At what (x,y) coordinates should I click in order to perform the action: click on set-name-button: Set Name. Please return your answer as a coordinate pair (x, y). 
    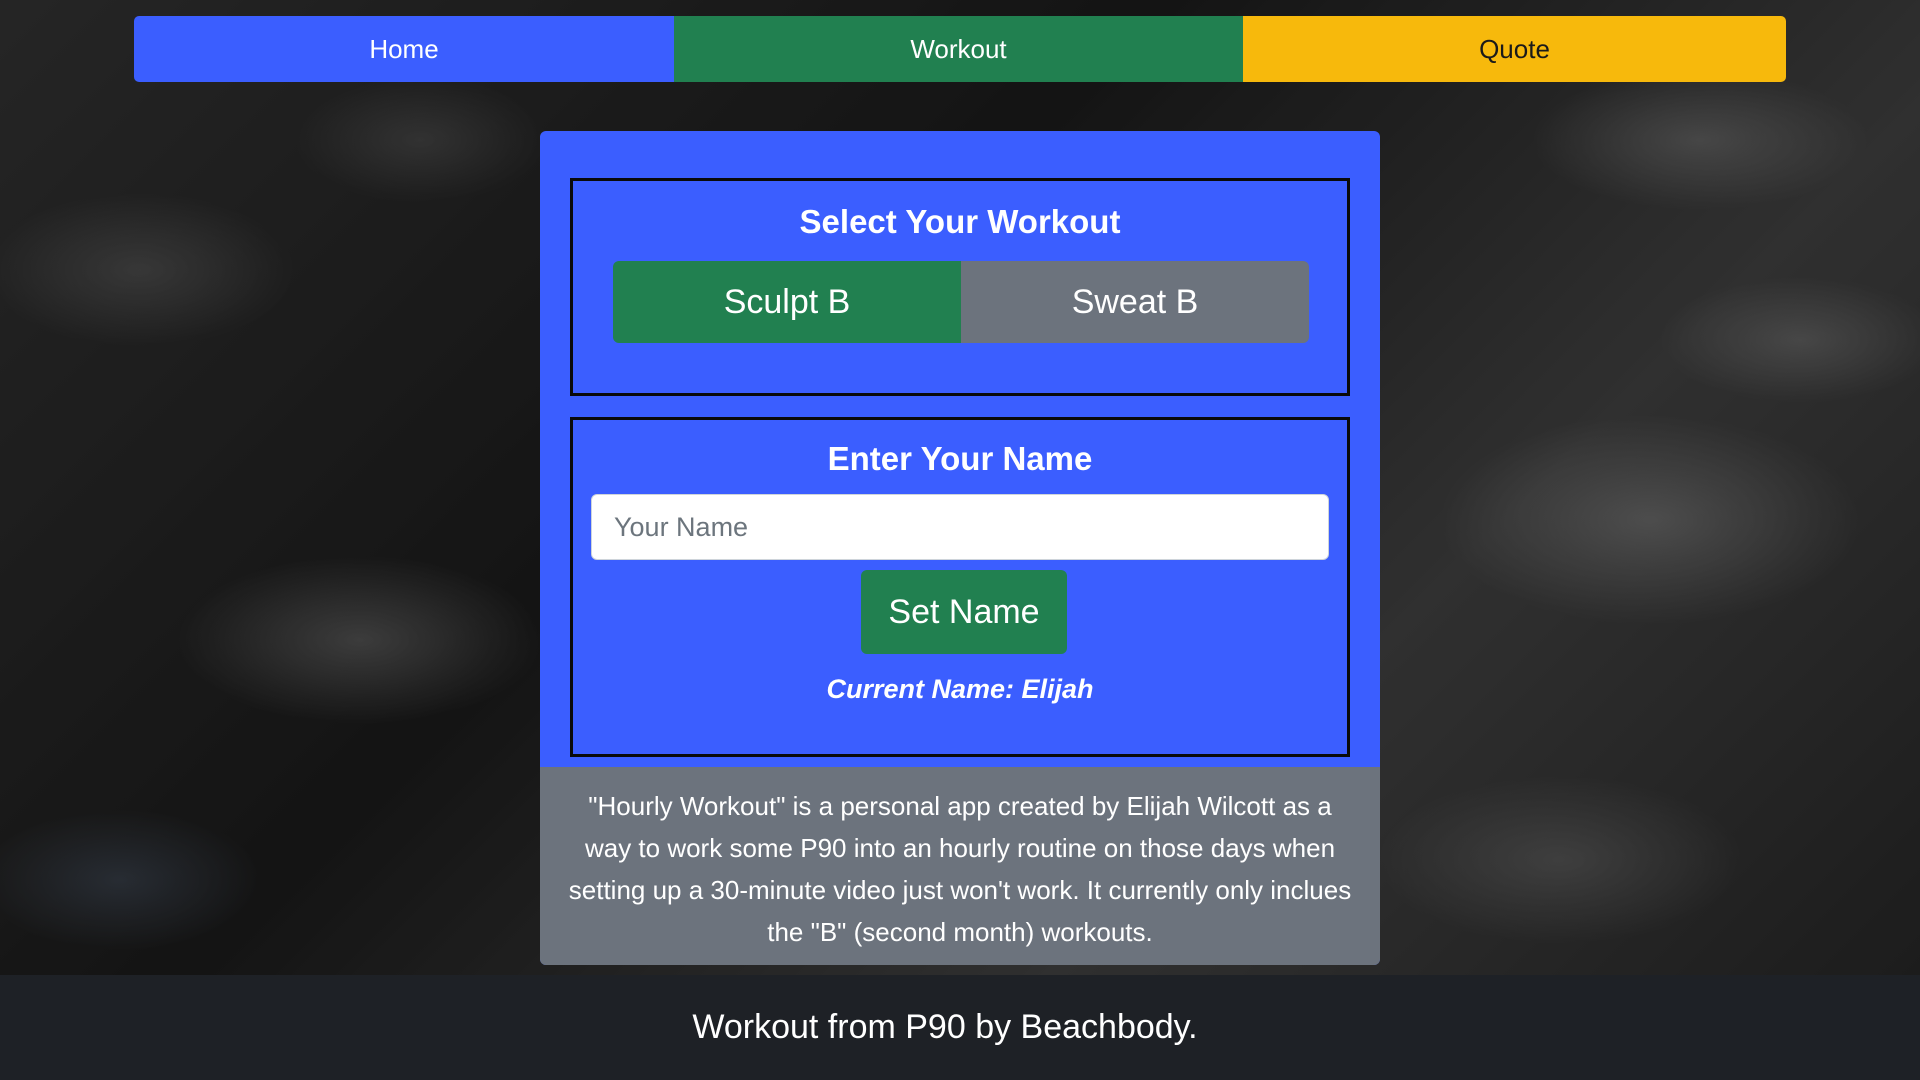
    Looking at the image, I should click on (964, 612).